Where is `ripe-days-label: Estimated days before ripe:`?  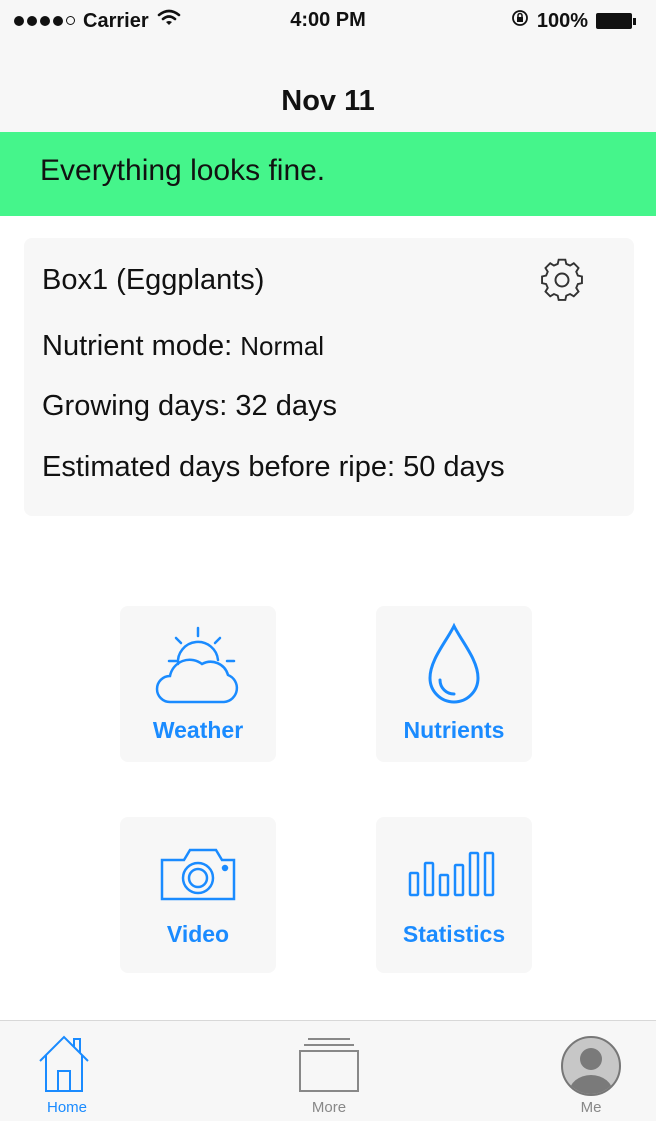
ripe-days-label: Estimated days before ripe: is located at coordinates (219, 467).